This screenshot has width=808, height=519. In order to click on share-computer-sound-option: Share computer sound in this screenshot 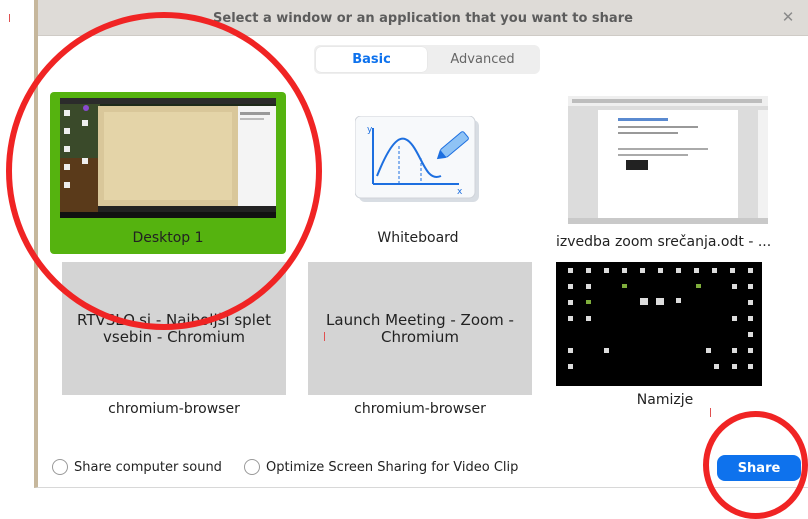, I will do `click(137, 467)`.